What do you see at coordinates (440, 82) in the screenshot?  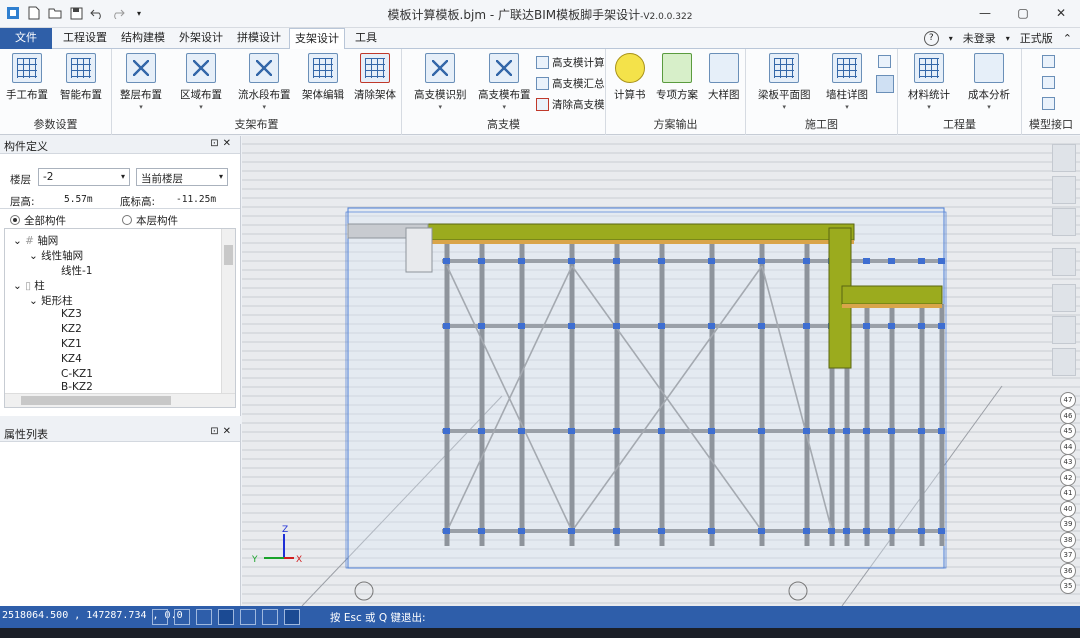 I see `high-formwork-identify-button: 高支模识别 ▾` at bounding box center [440, 82].